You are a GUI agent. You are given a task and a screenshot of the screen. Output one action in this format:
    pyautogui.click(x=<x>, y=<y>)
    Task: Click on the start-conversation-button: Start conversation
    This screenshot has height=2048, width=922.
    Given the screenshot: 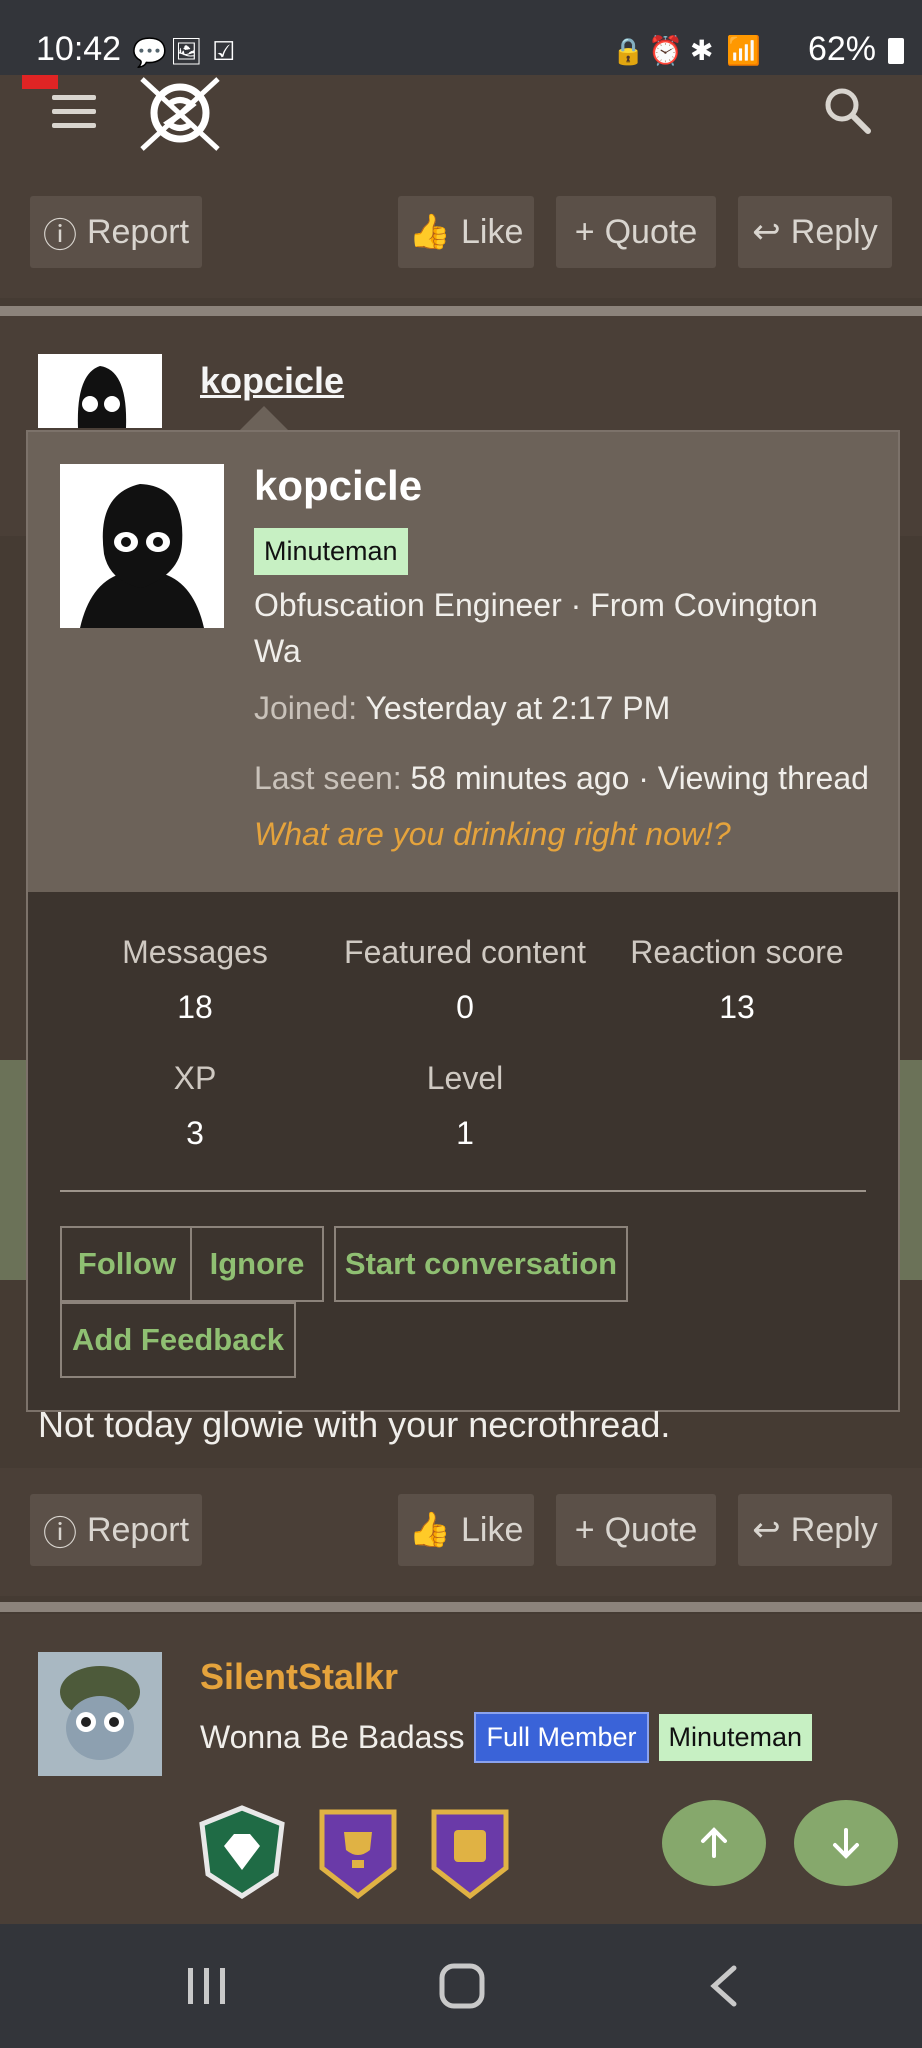 What is the action you would take?
    pyautogui.click(x=481, y=1264)
    